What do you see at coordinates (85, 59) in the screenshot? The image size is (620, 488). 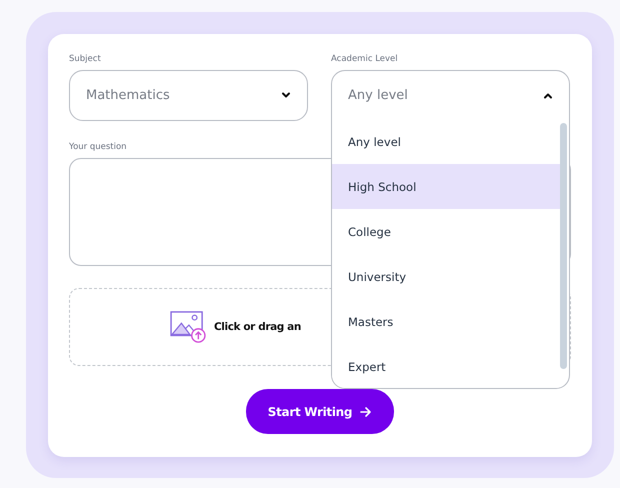 I see `field-label: Subject` at bounding box center [85, 59].